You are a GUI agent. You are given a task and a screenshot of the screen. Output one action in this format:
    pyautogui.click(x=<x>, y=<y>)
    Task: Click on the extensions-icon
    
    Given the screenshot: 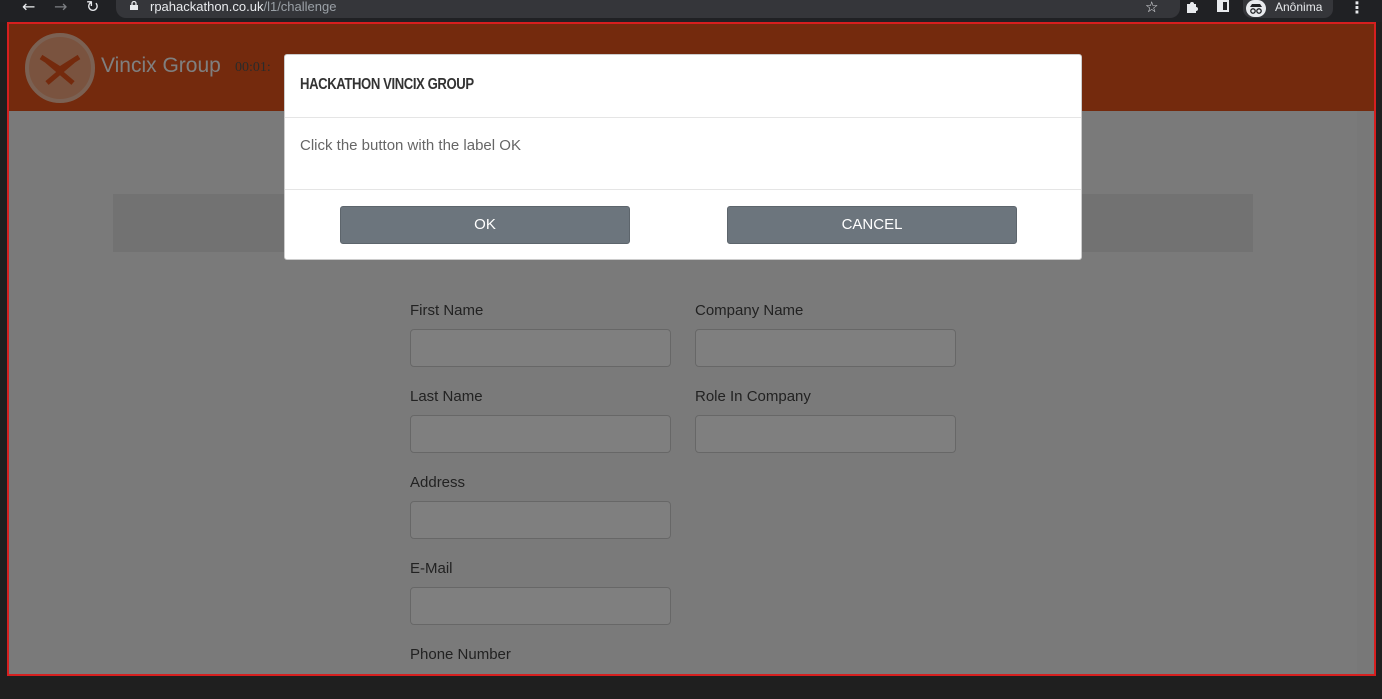 What is the action you would take?
    pyautogui.click(x=1192, y=7)
    